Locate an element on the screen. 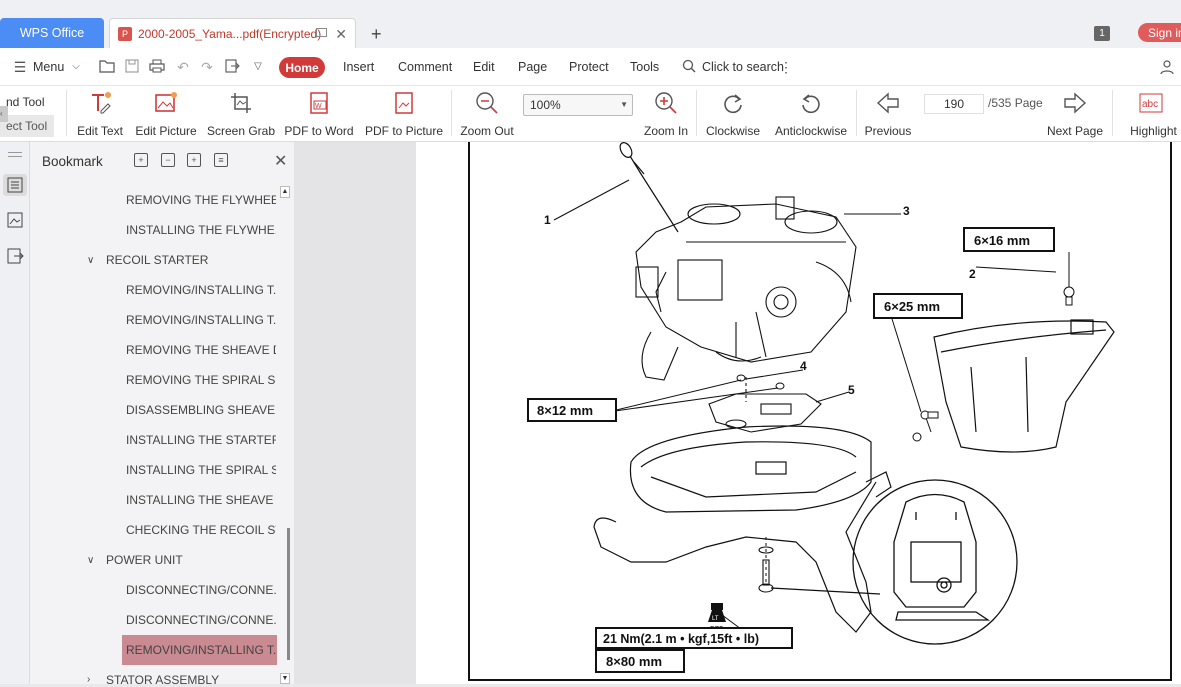 This screenshot has width=1181, height=687. pdf-to-picture-label: PDF to Picture is located at coordinates (404, 131).